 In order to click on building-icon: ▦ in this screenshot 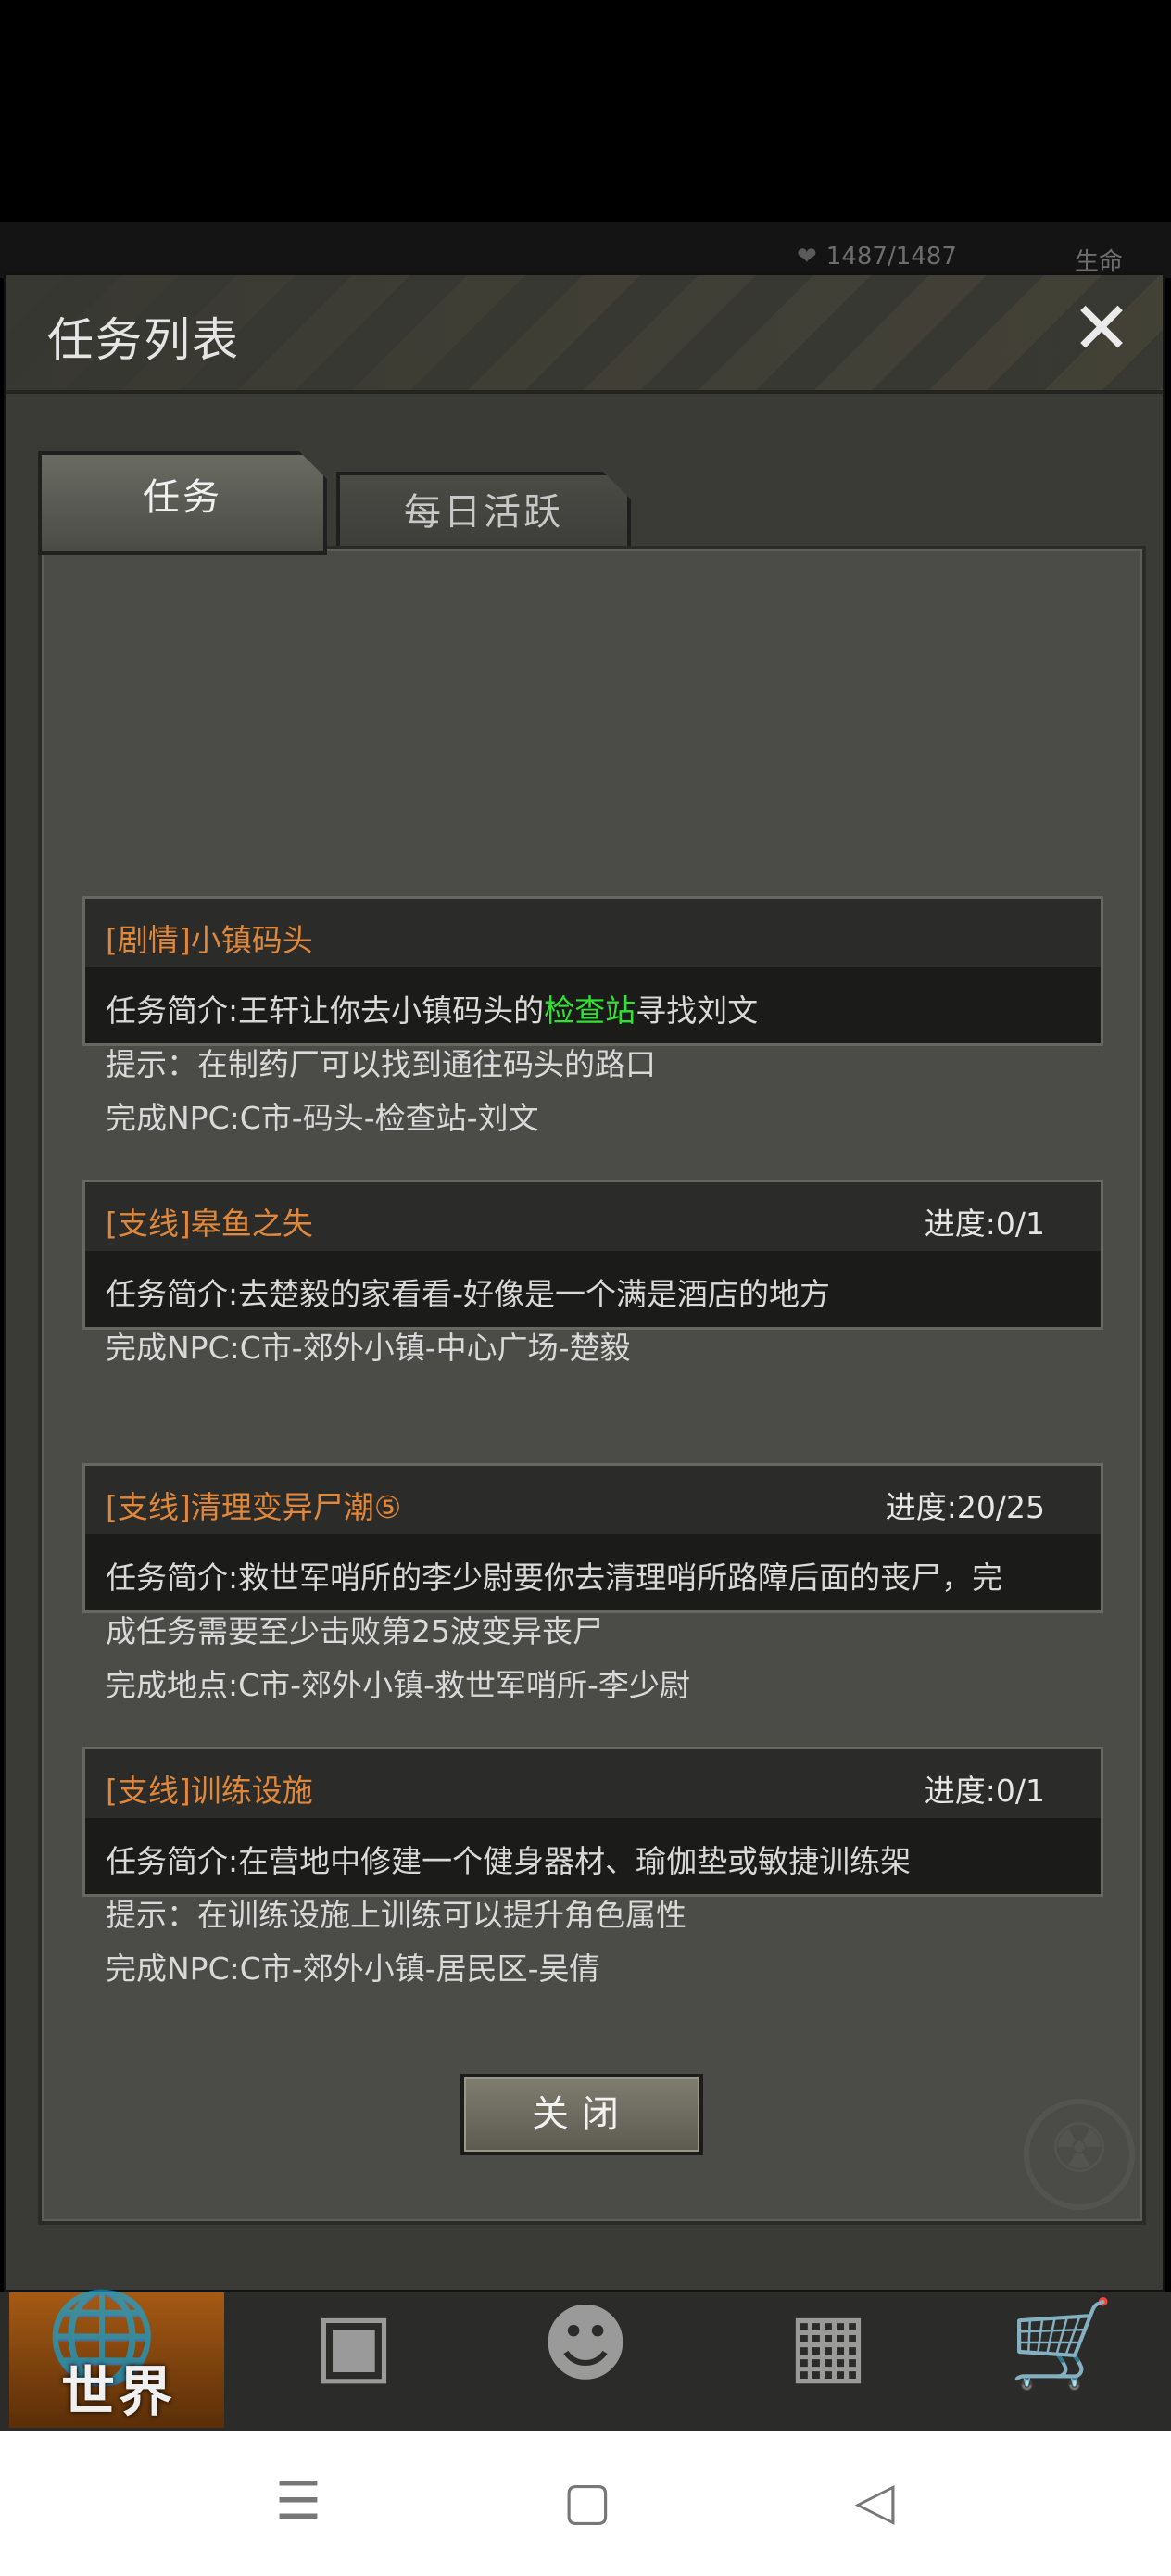, I will do `click(829, 2344)`.